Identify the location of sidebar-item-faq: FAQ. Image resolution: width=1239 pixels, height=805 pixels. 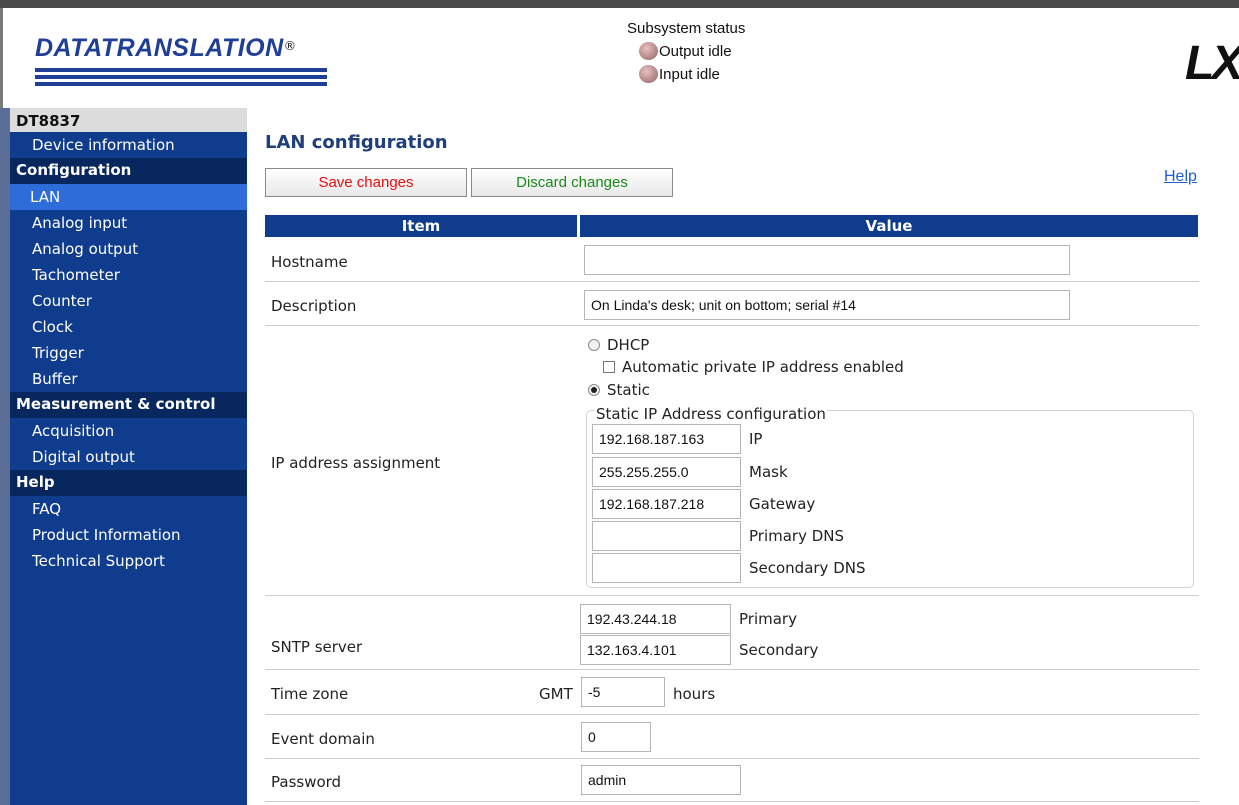
(128, 509).